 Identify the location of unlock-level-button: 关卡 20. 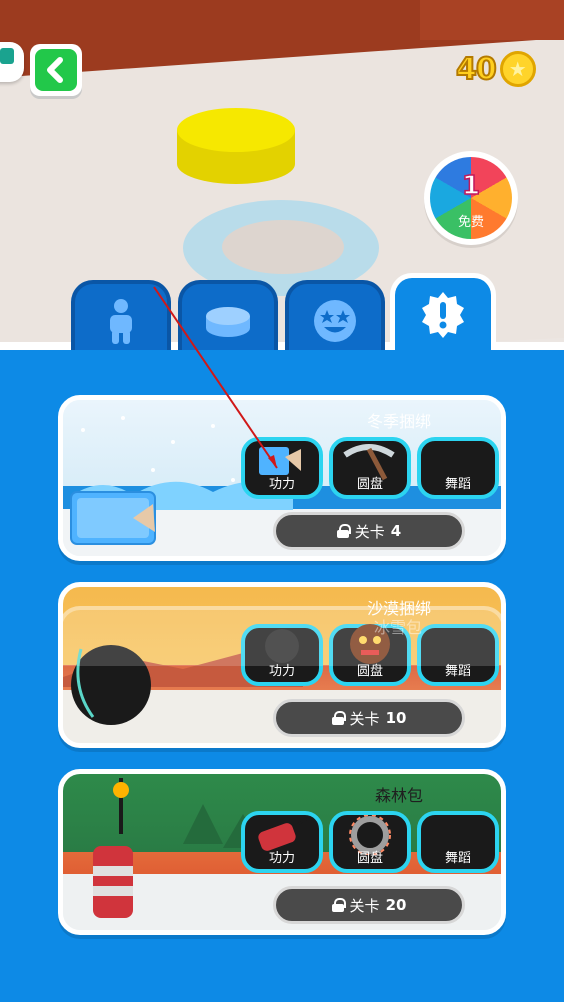
(369, 905).